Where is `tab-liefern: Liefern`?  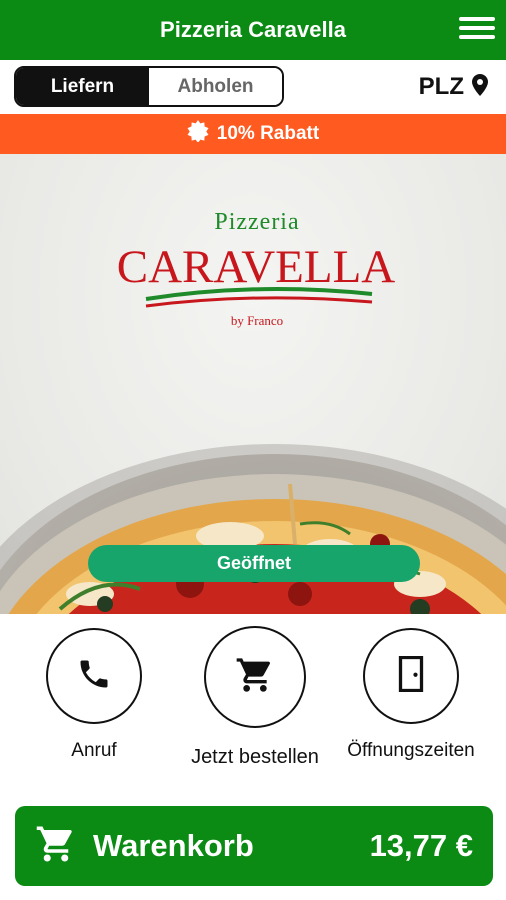
tab-liefern: Liefern is located at coordinates (82, 86).